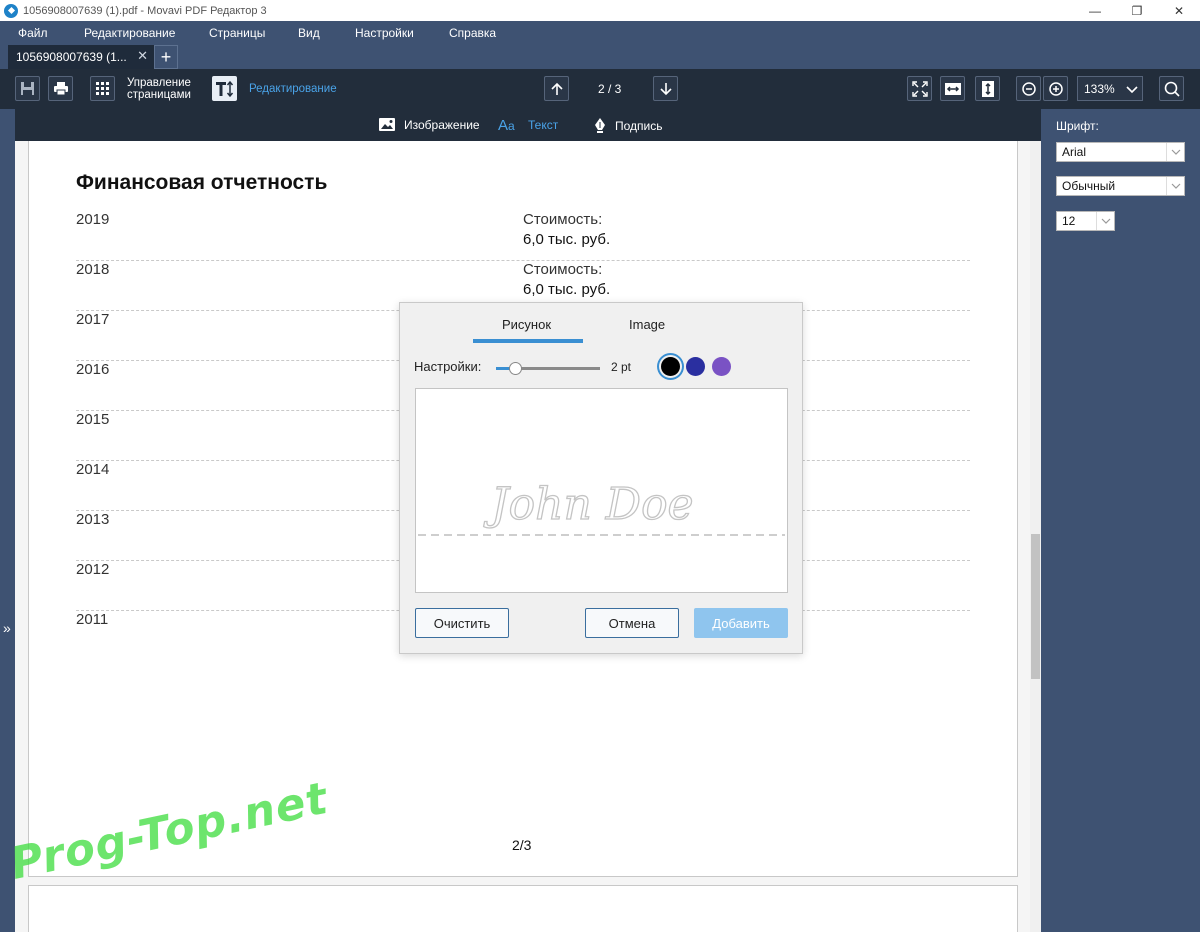 This screenshot has width=1200, height=932. Describe the element at coordinates (93, 269) in the screenshot. I see `row-year: 2018` at that location.